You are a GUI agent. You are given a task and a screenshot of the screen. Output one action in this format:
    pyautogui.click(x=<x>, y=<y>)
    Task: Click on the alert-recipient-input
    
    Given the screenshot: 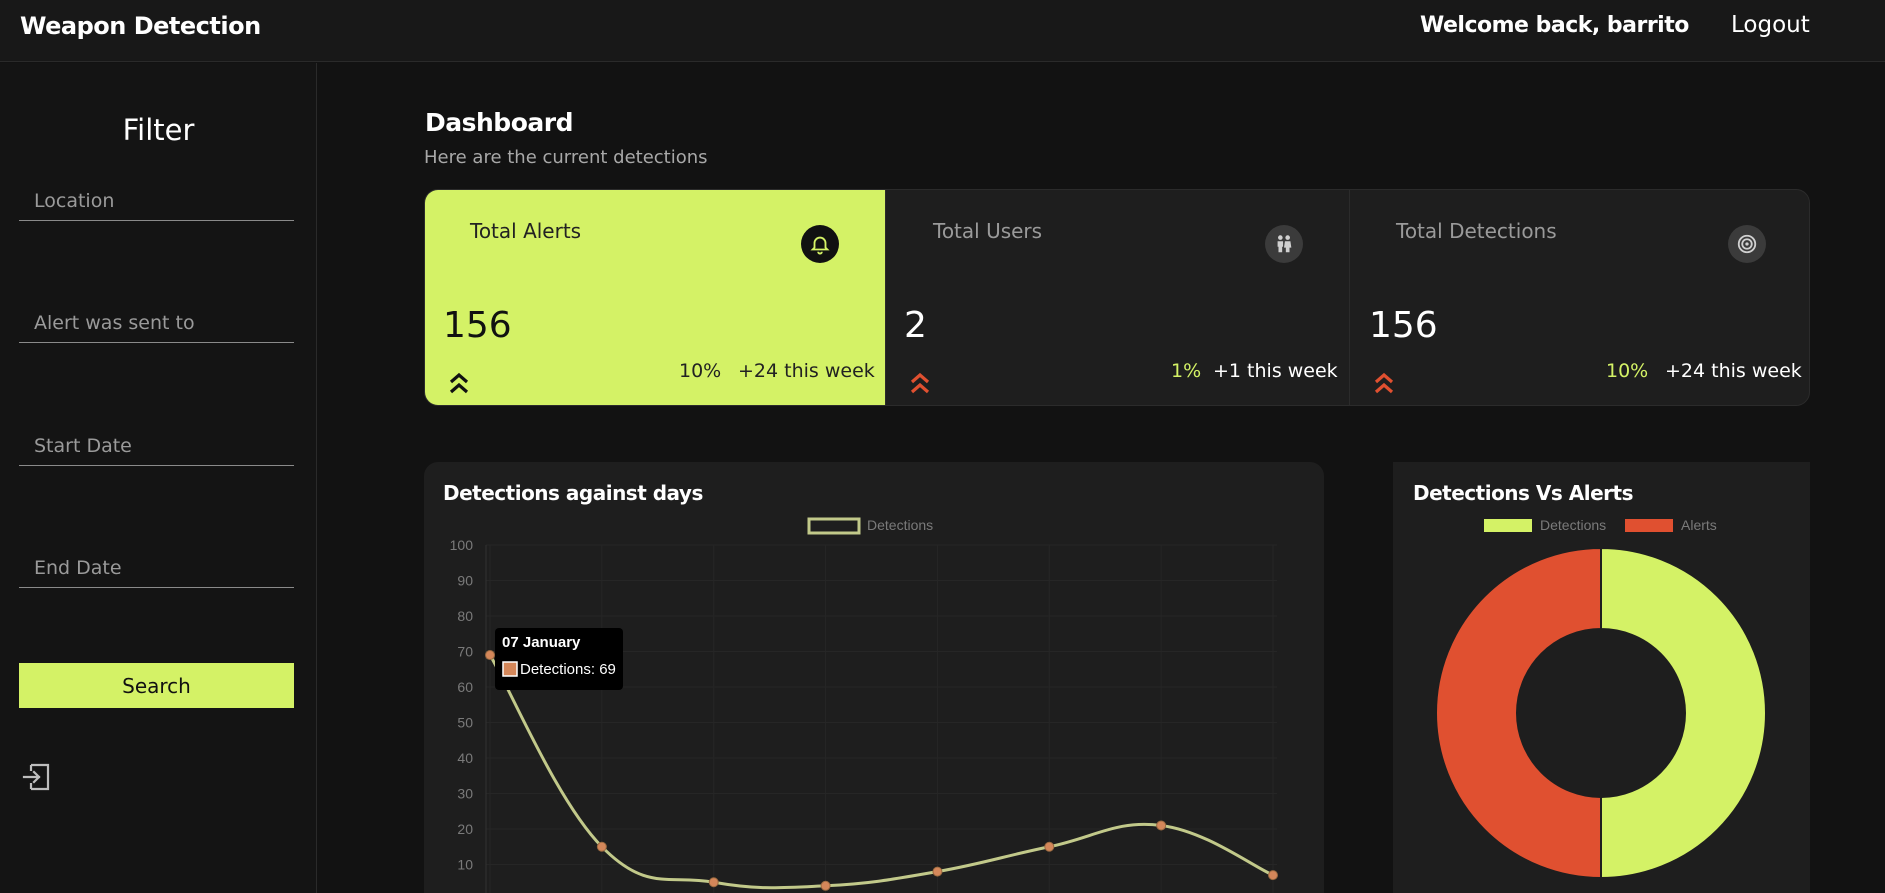 What is the action you would take?
    pyautogui.click(x=156, y=322)
    